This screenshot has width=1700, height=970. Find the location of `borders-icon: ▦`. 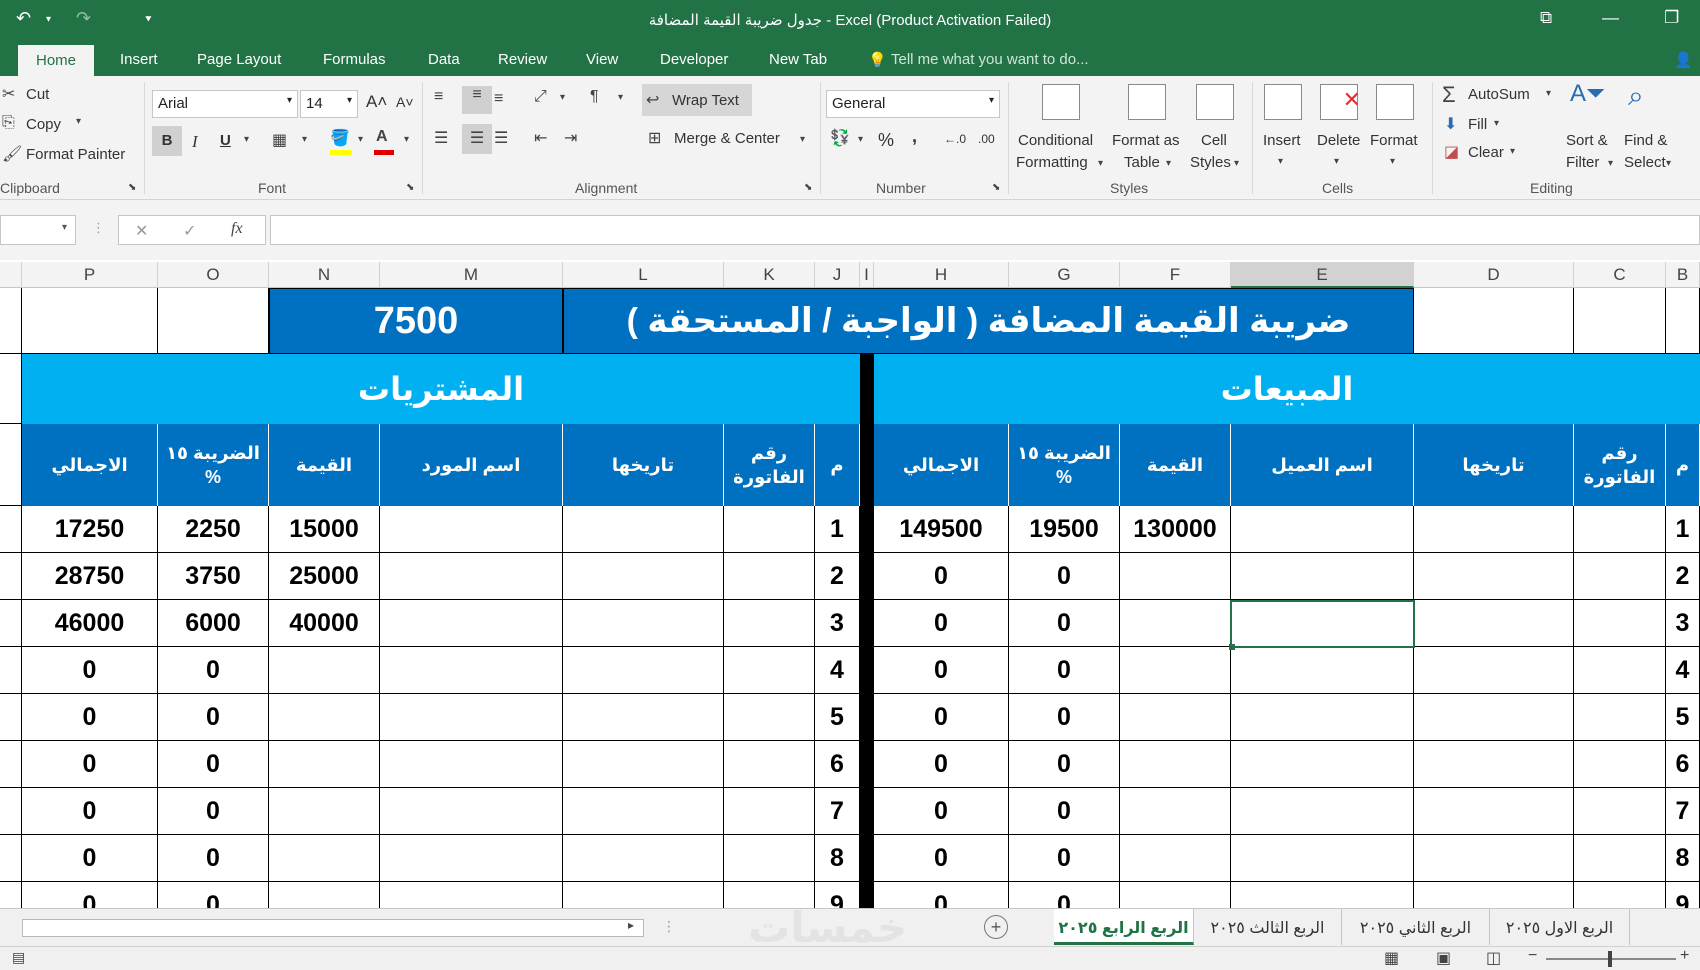

borders-icon: ▦ is located at coordinates (279, 140).